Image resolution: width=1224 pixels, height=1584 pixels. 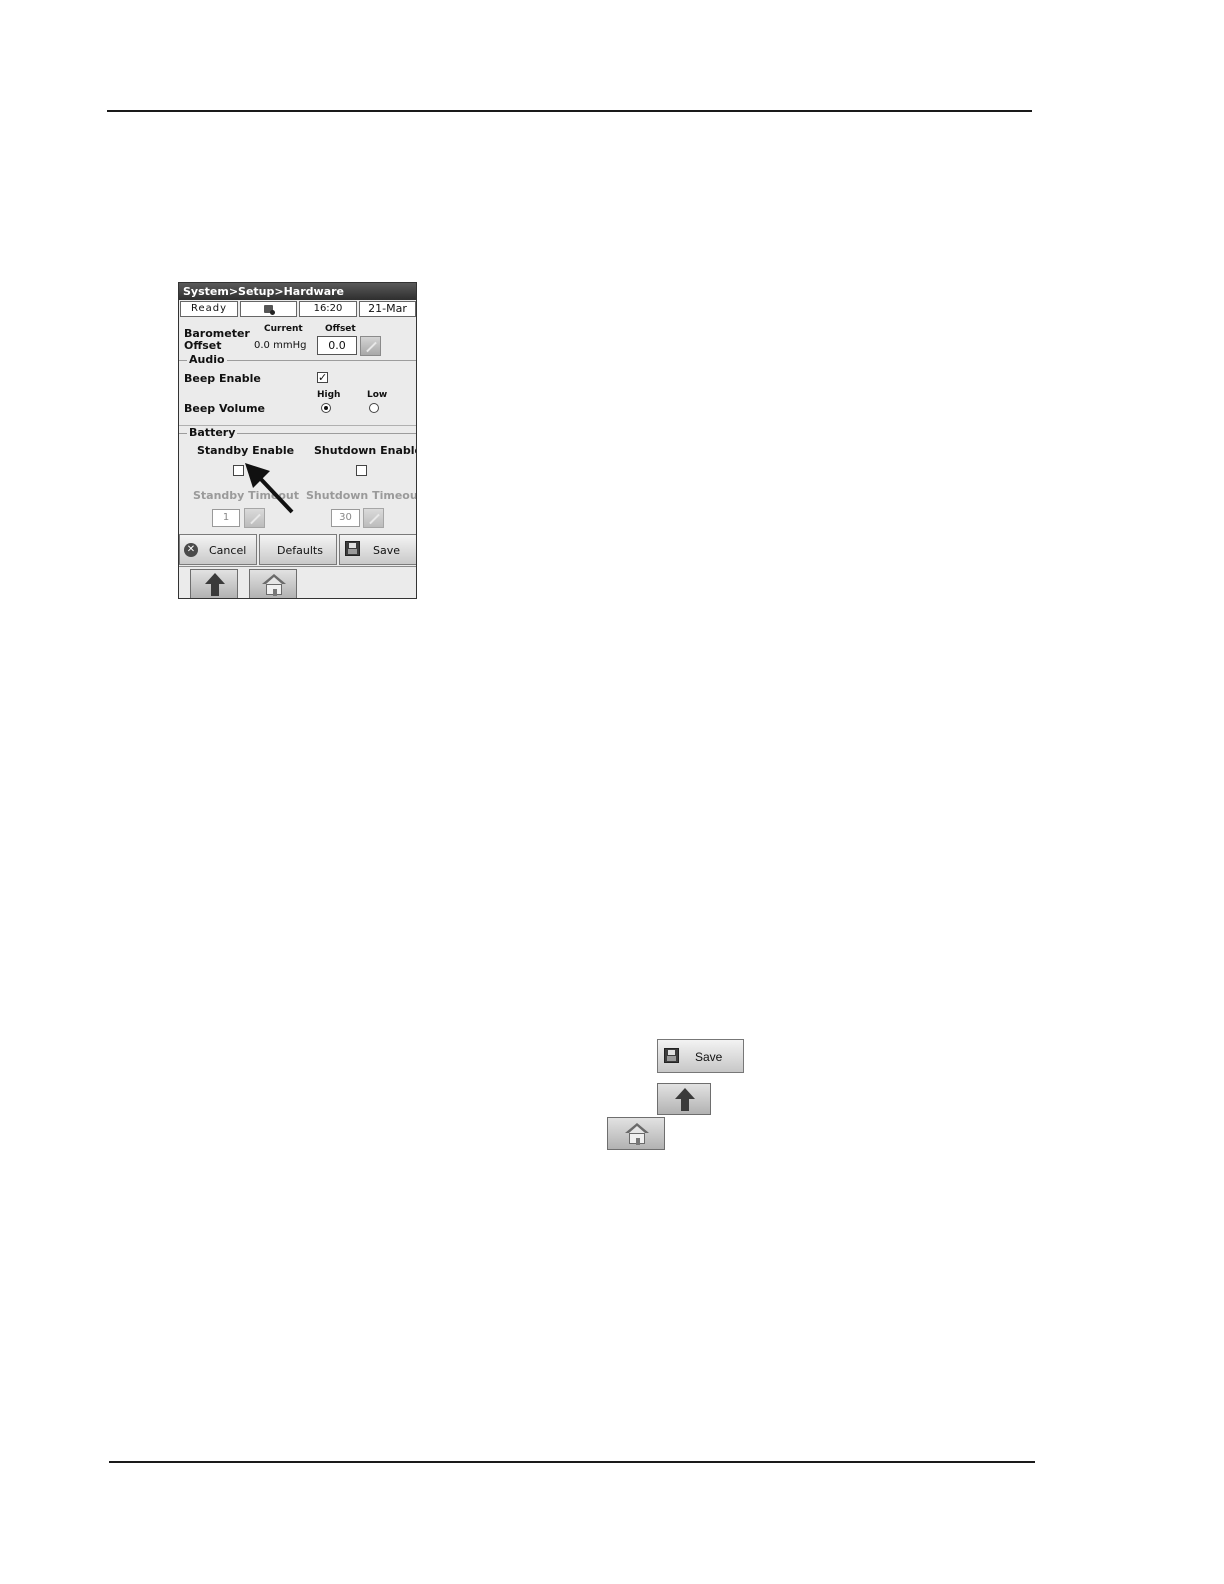 I want to click on status-time: 16:20, so click(x=328, y=309).